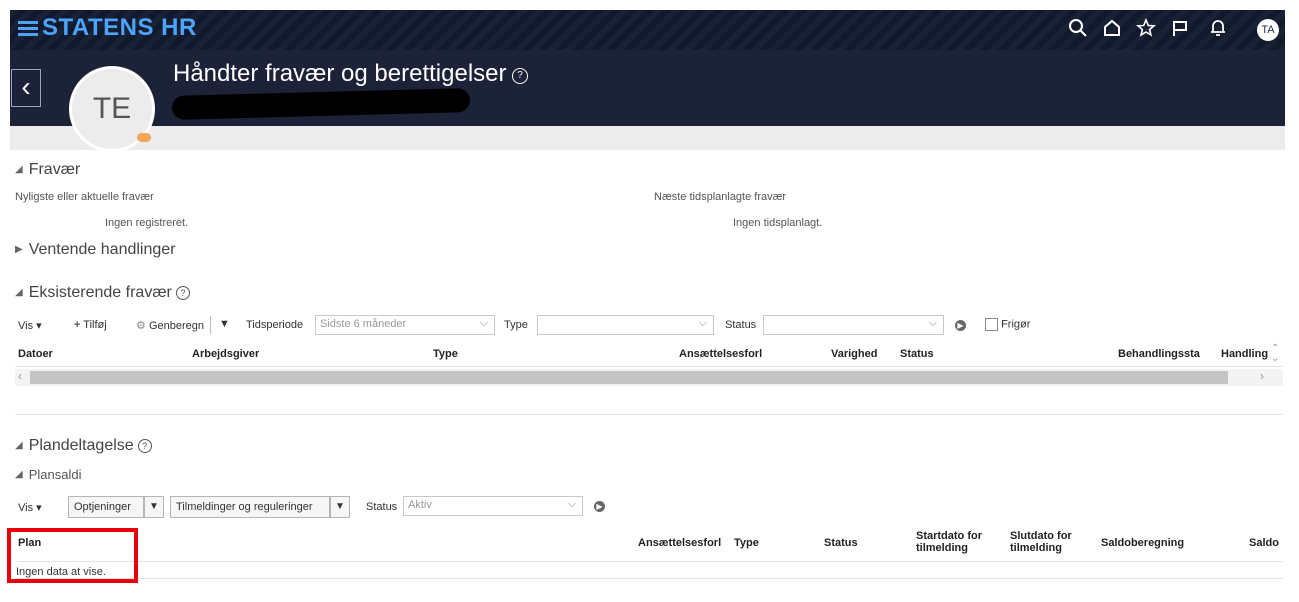 This screenshot has height=602, width=1299. I want to click on plus-icon: +, so click(77, 325).